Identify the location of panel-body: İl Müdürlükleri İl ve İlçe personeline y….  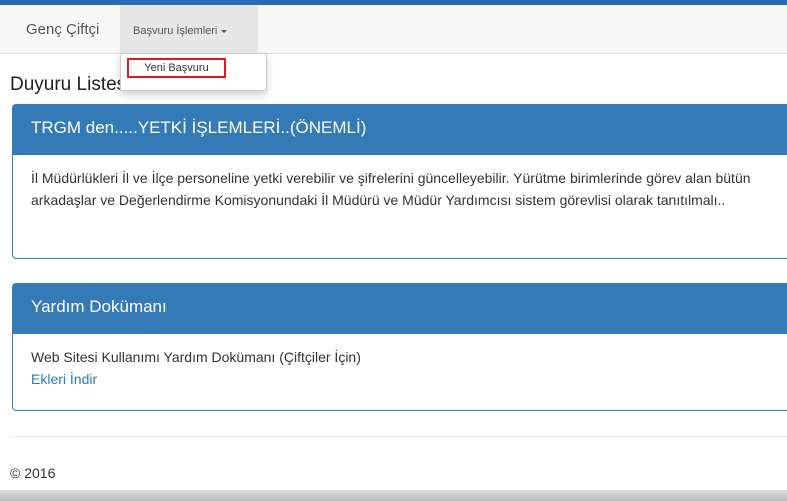
(391, 189).